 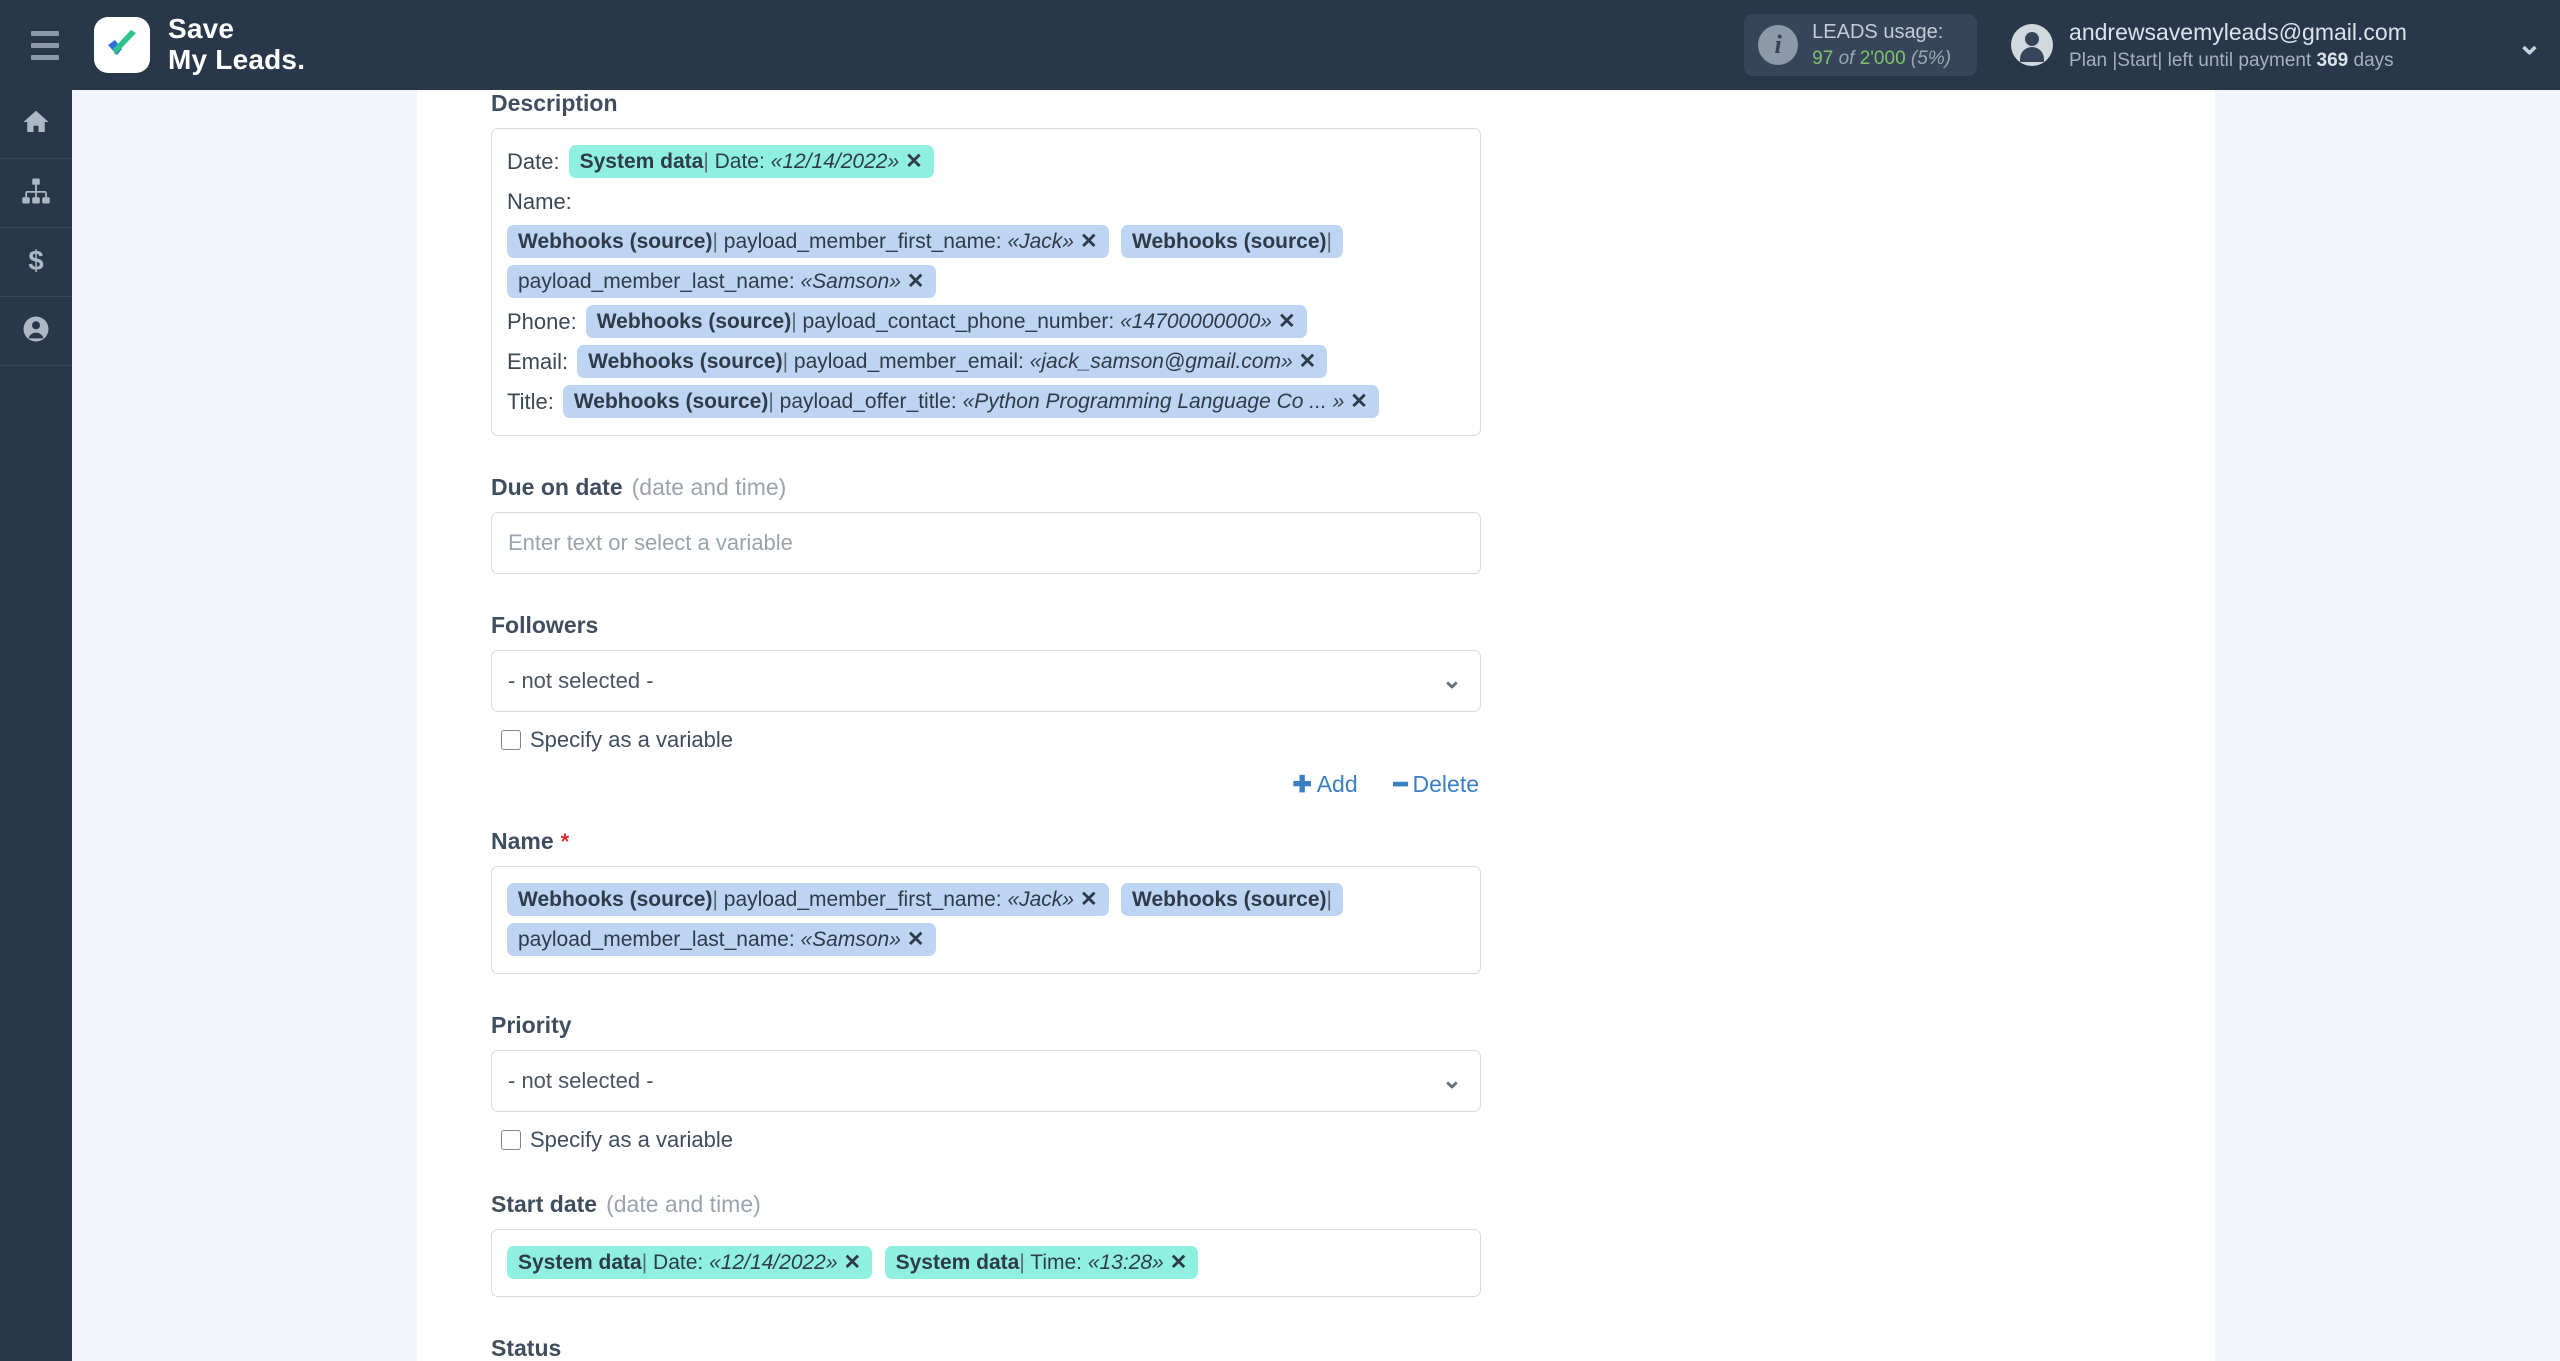 I want to click on usage-percent: (5%), so click(x=1931, y=58).